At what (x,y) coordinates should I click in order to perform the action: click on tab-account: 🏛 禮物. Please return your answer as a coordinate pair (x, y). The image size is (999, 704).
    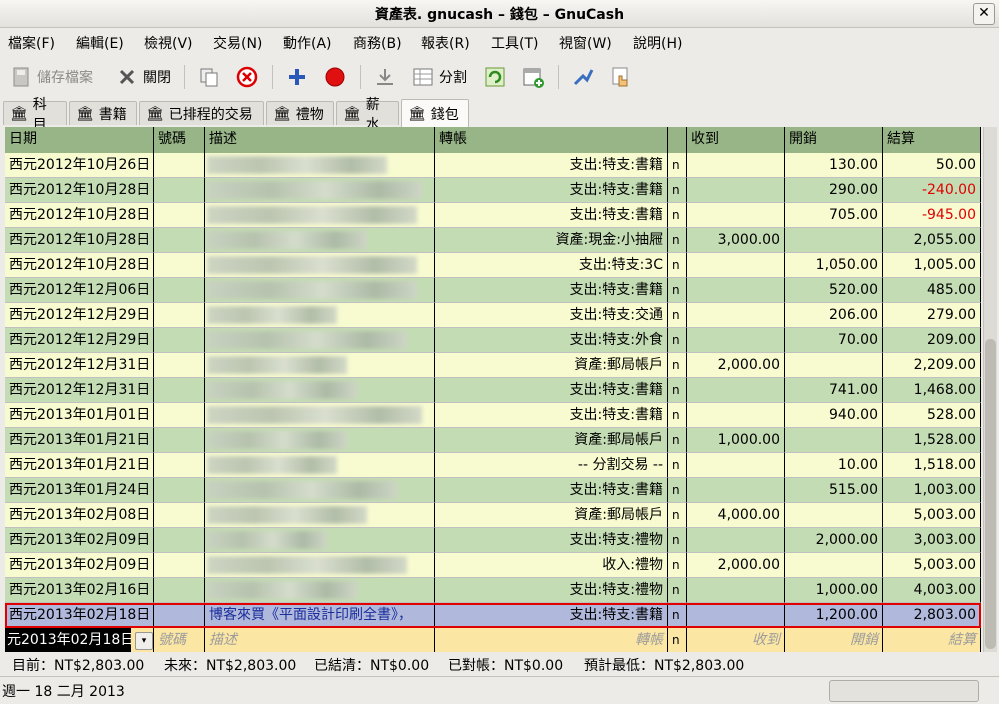
    Looking at the image, I should click on (300, 113).